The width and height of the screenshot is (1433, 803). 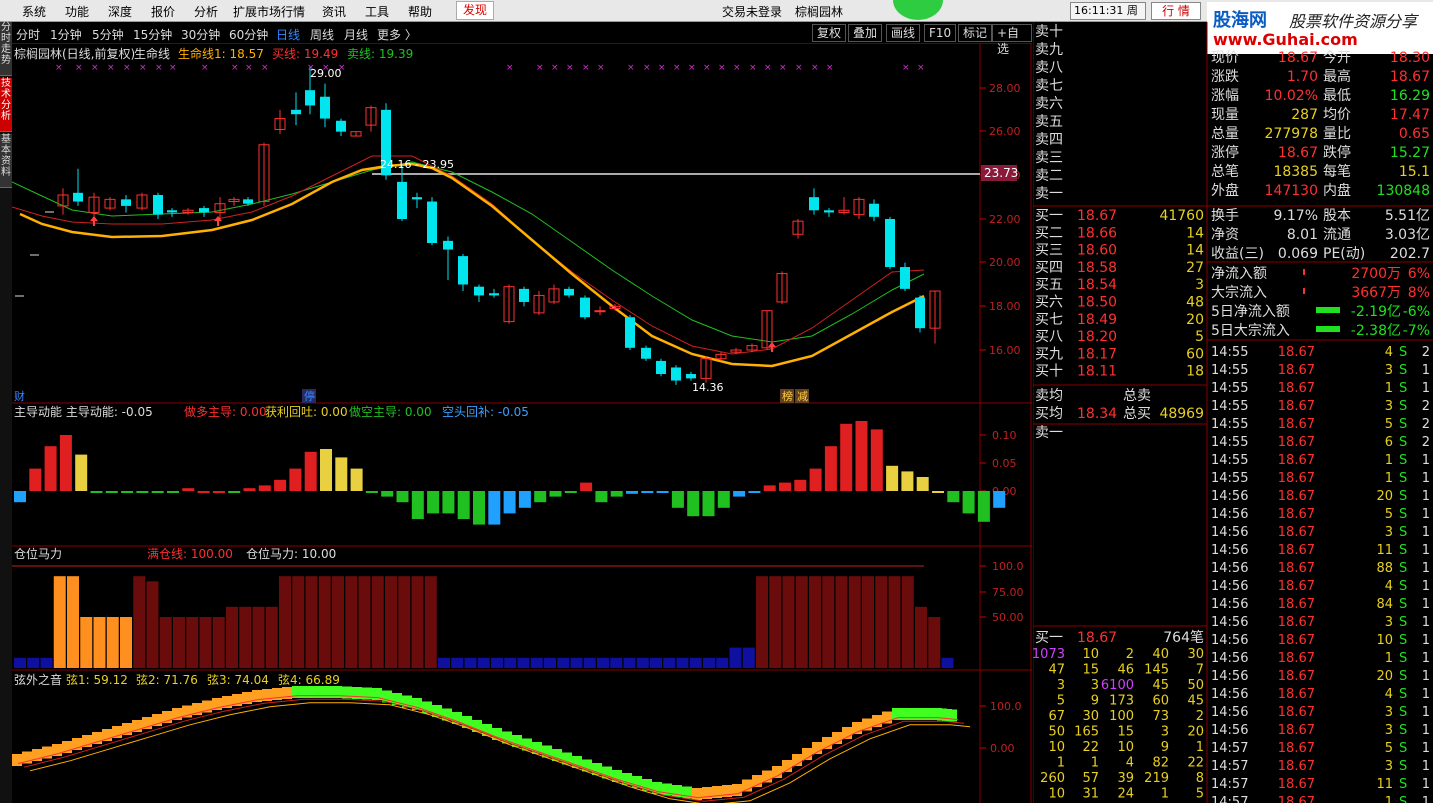 What do you see at coordinates (940, 33) in the screenshot?
I see `f10-button: F10` at bounding box center [940, 33].